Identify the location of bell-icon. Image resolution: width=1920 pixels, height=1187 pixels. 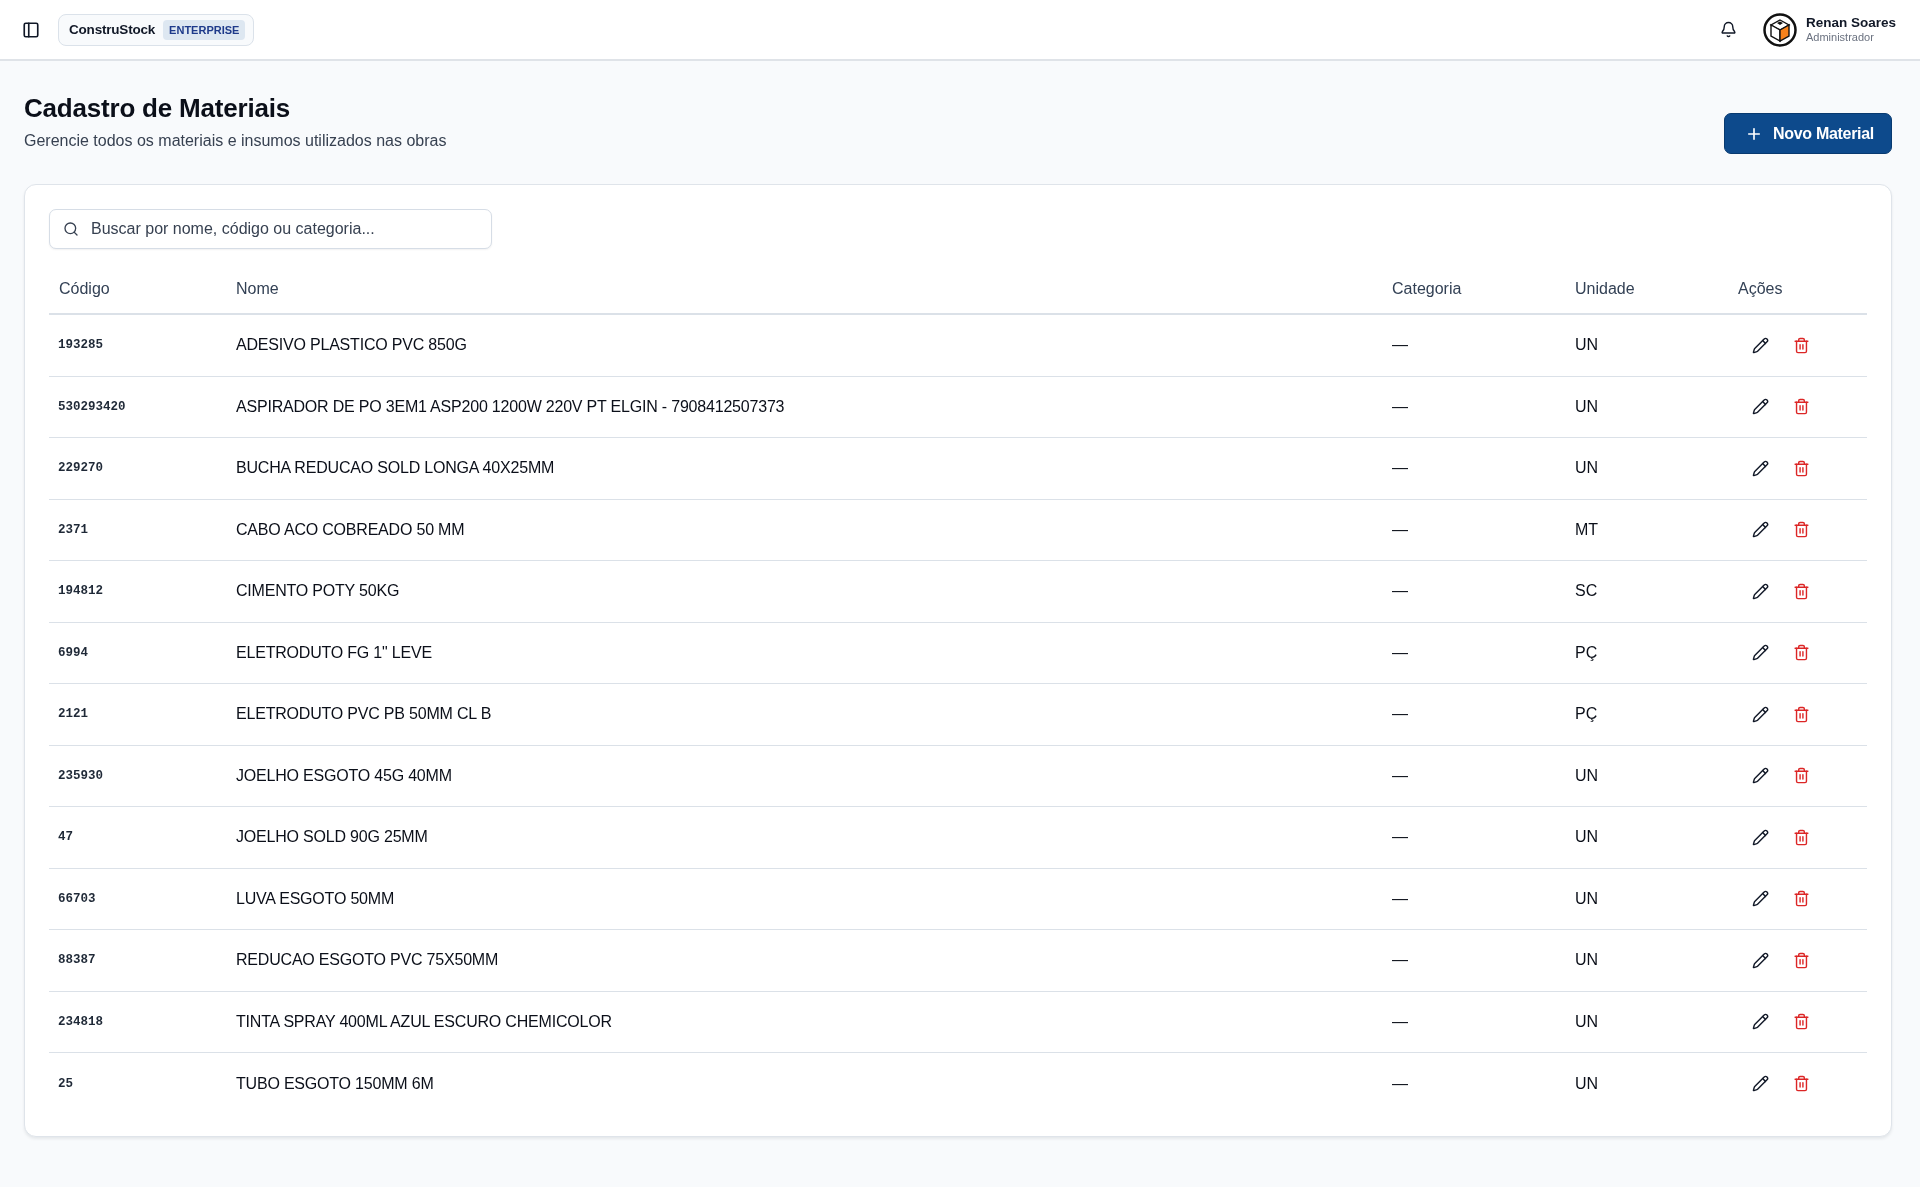
(1728, 29).